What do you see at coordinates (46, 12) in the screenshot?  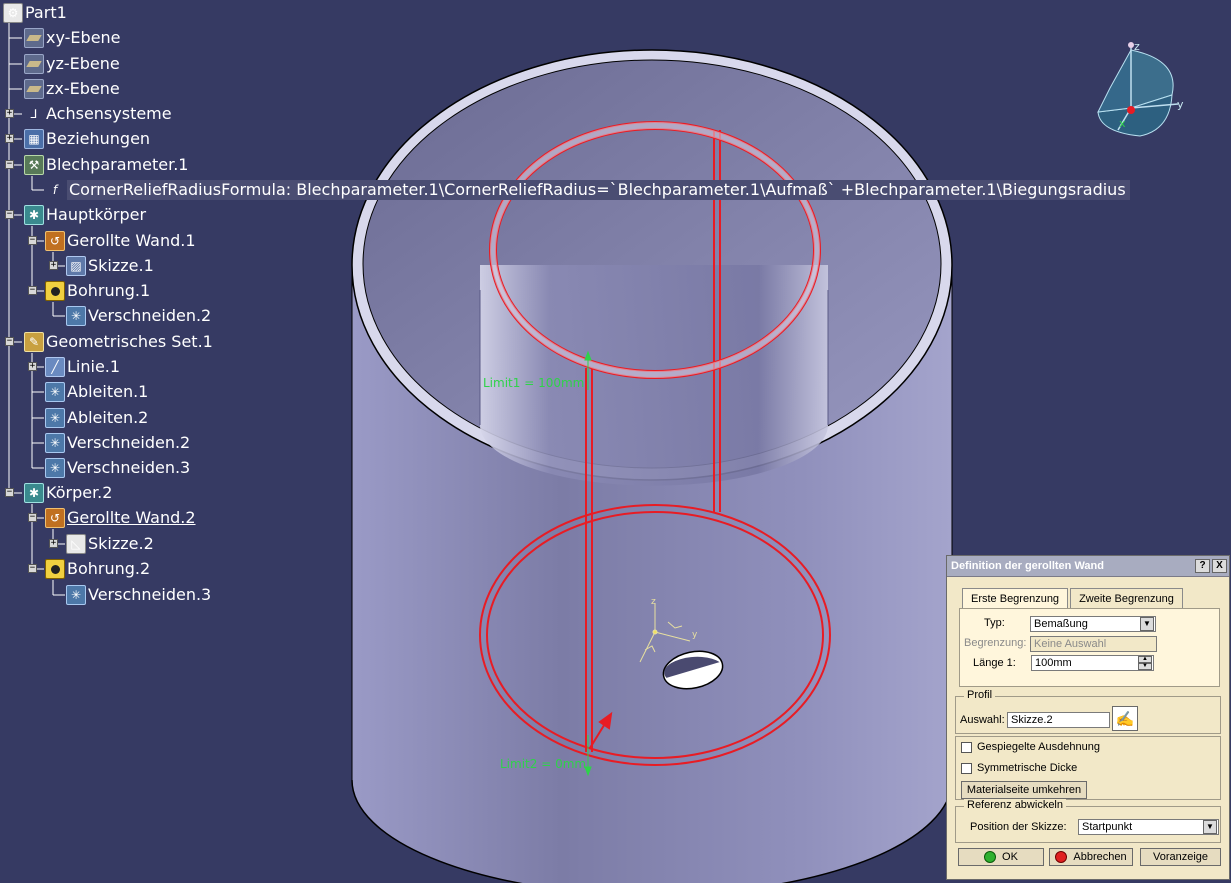 I see `tree-item-label: Part1` at bounding box center [46, 12].